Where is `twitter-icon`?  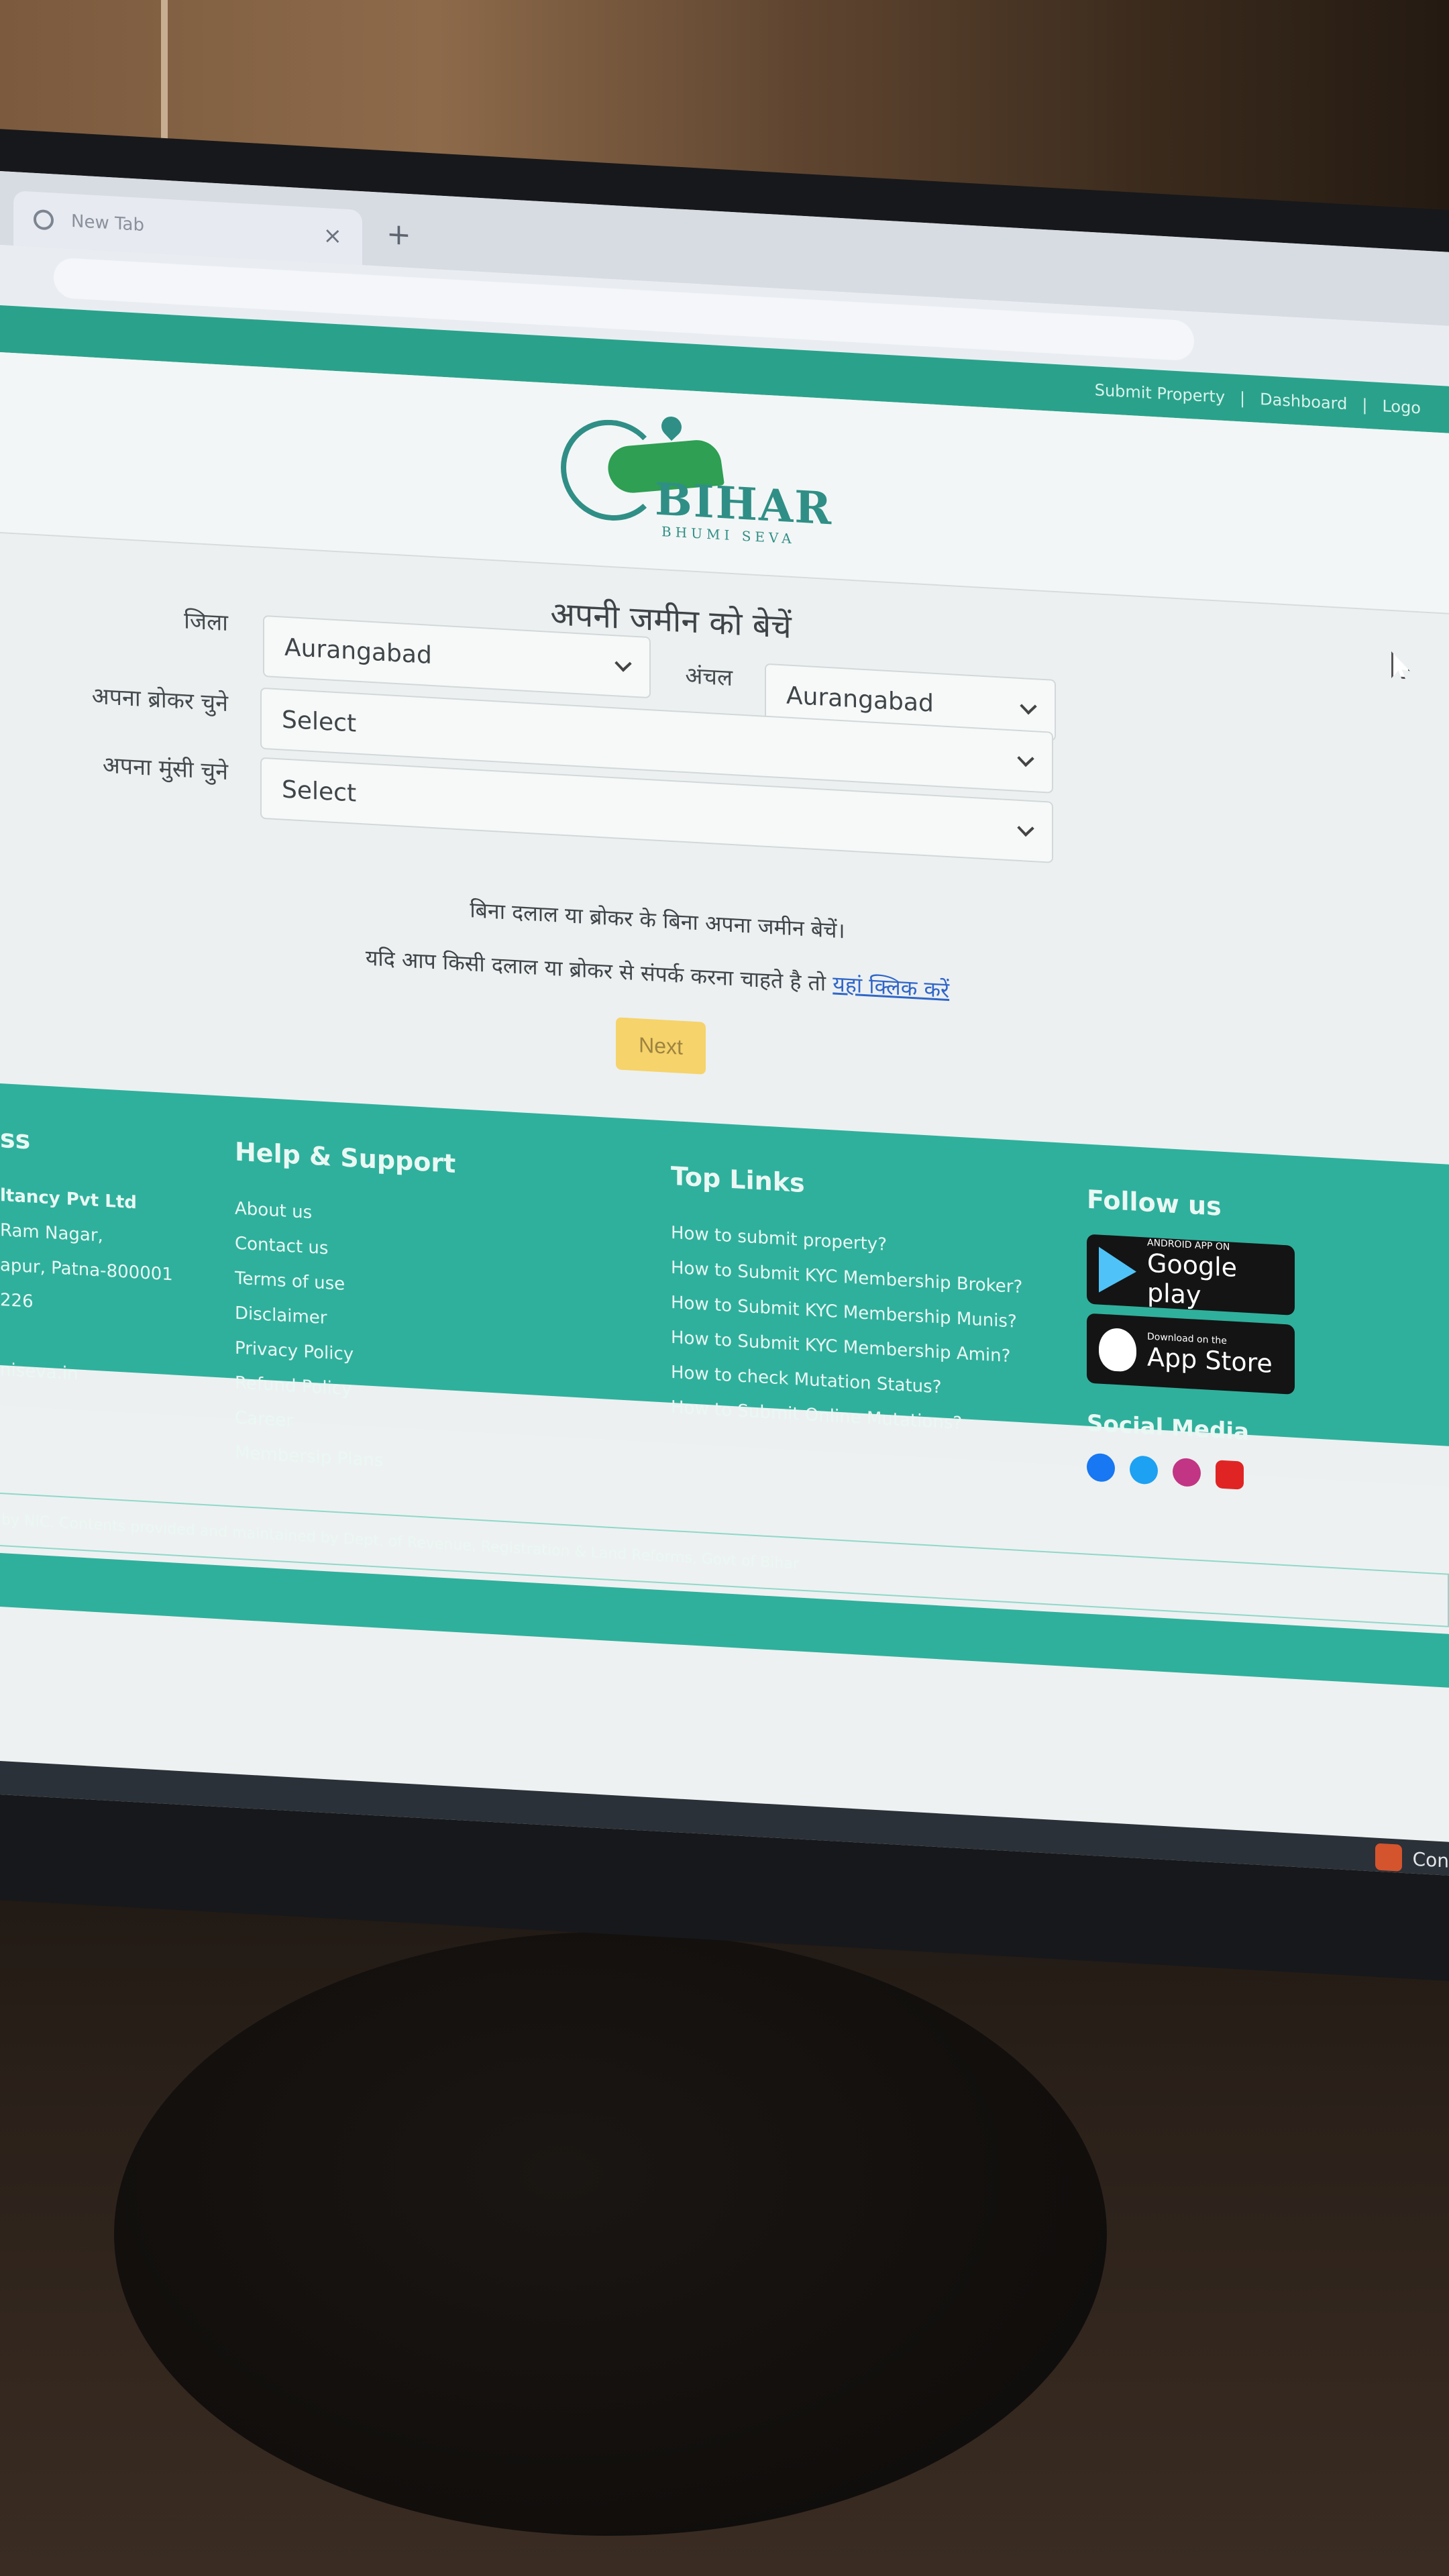
twitter-icon is located at coordinates (1144, 1470).